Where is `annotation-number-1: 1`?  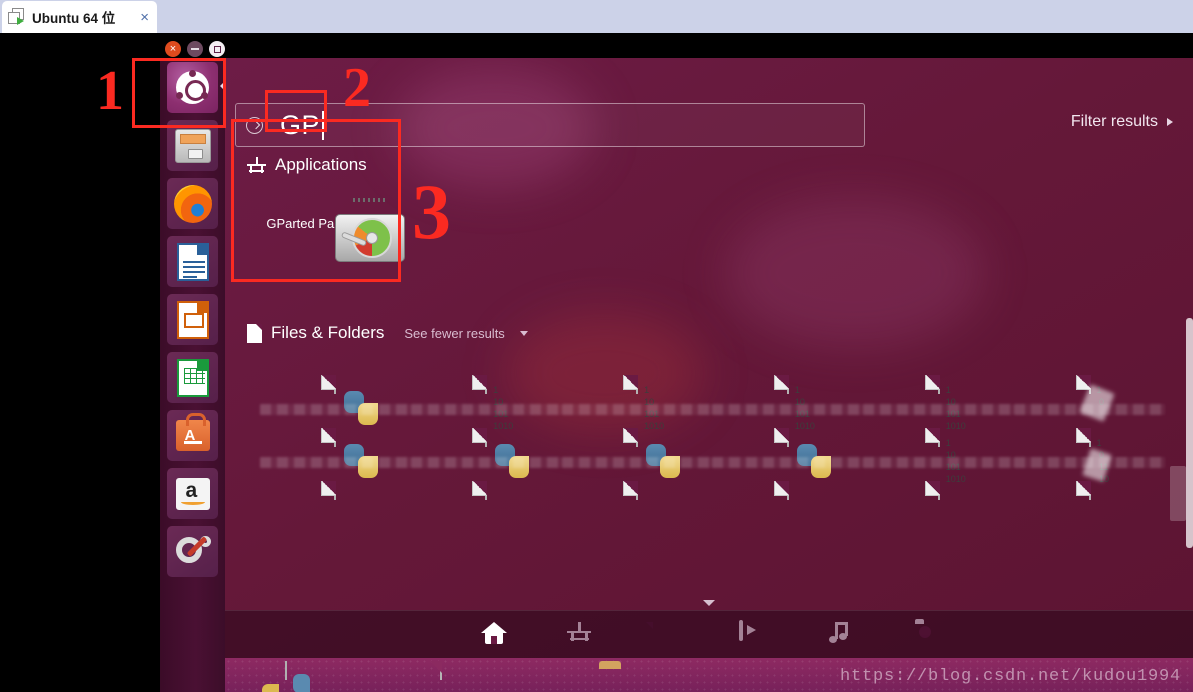 annotation-number-1: 1 is located at coordinates (110, 91).